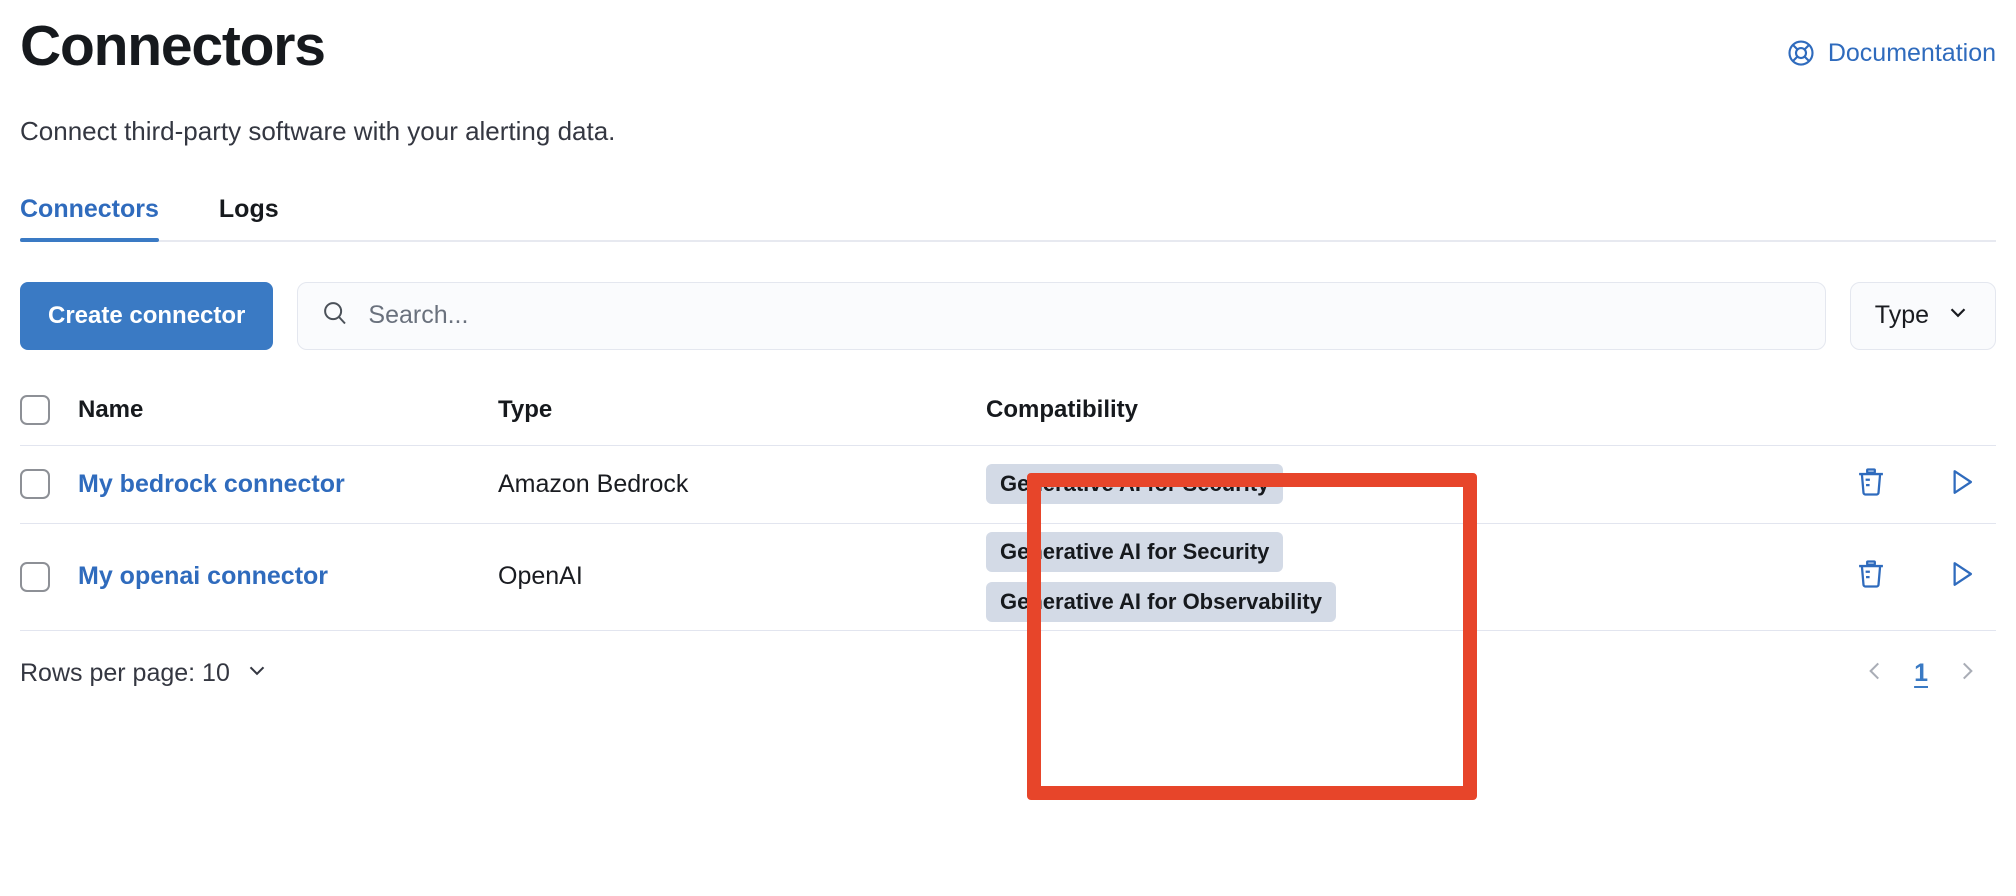  What do you see at coordinates (1929, 673) in the screenshot?
I see `pagination: 1` at bounding box center [1929, 673].